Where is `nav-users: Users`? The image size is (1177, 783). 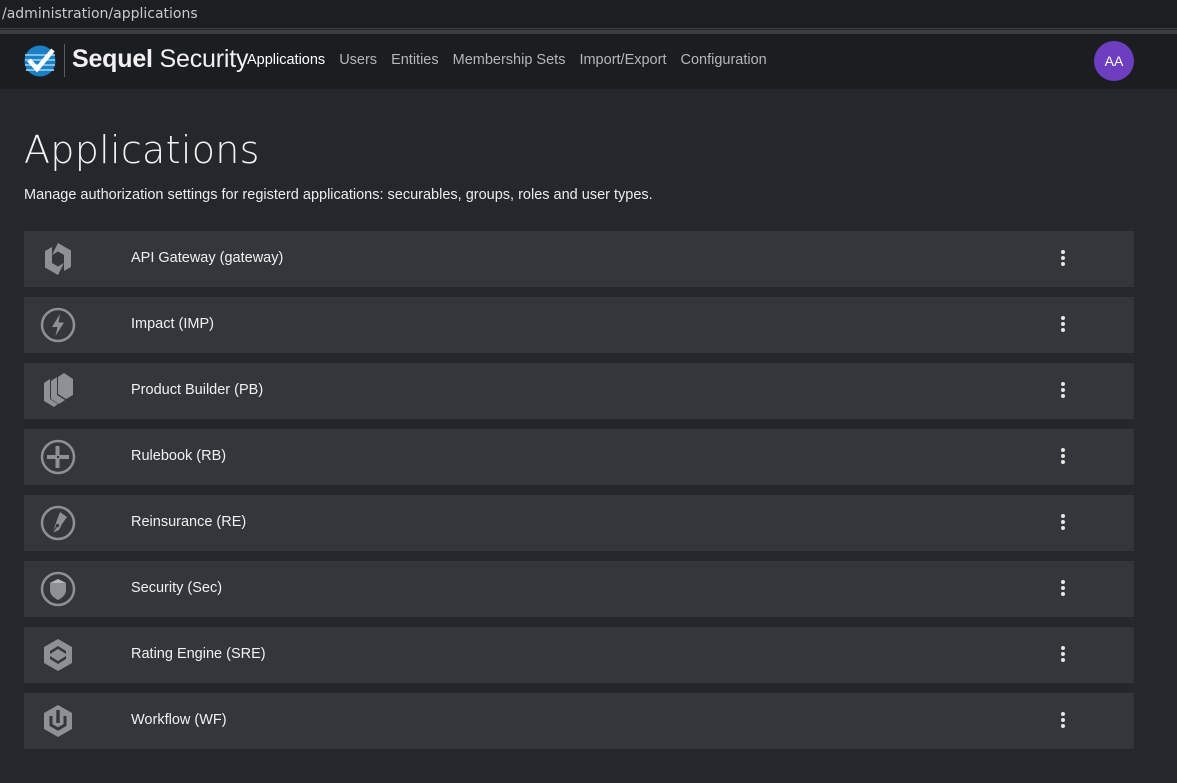
nav-users: Users is located at coordinates (358, 60).